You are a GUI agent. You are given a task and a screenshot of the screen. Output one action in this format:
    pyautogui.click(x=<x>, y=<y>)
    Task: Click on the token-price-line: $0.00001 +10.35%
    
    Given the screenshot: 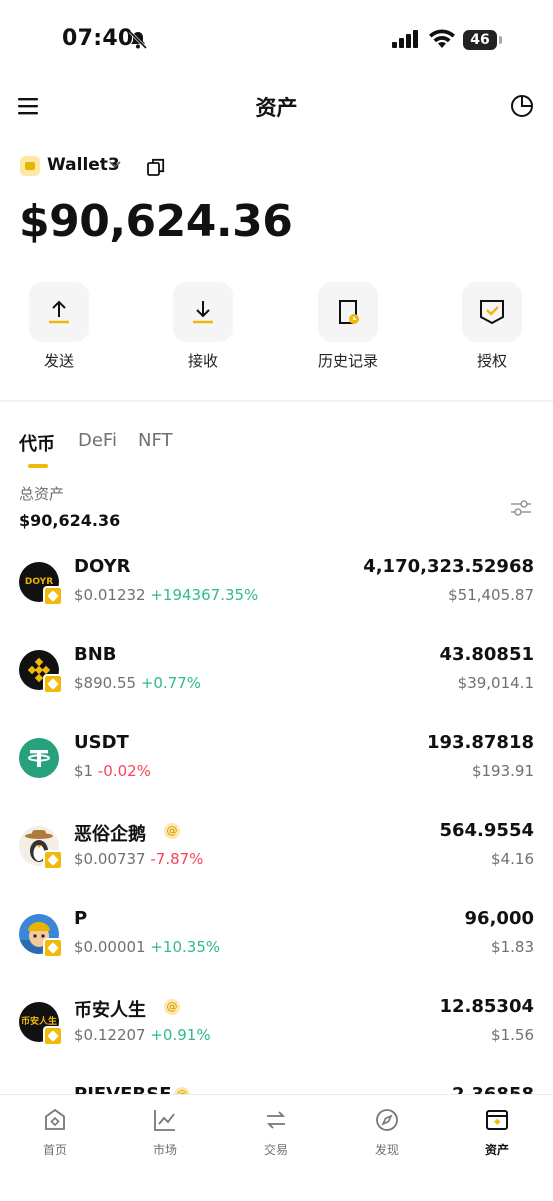 What is the action you would take?
    pyautogui.click(x=147, y=947)
    